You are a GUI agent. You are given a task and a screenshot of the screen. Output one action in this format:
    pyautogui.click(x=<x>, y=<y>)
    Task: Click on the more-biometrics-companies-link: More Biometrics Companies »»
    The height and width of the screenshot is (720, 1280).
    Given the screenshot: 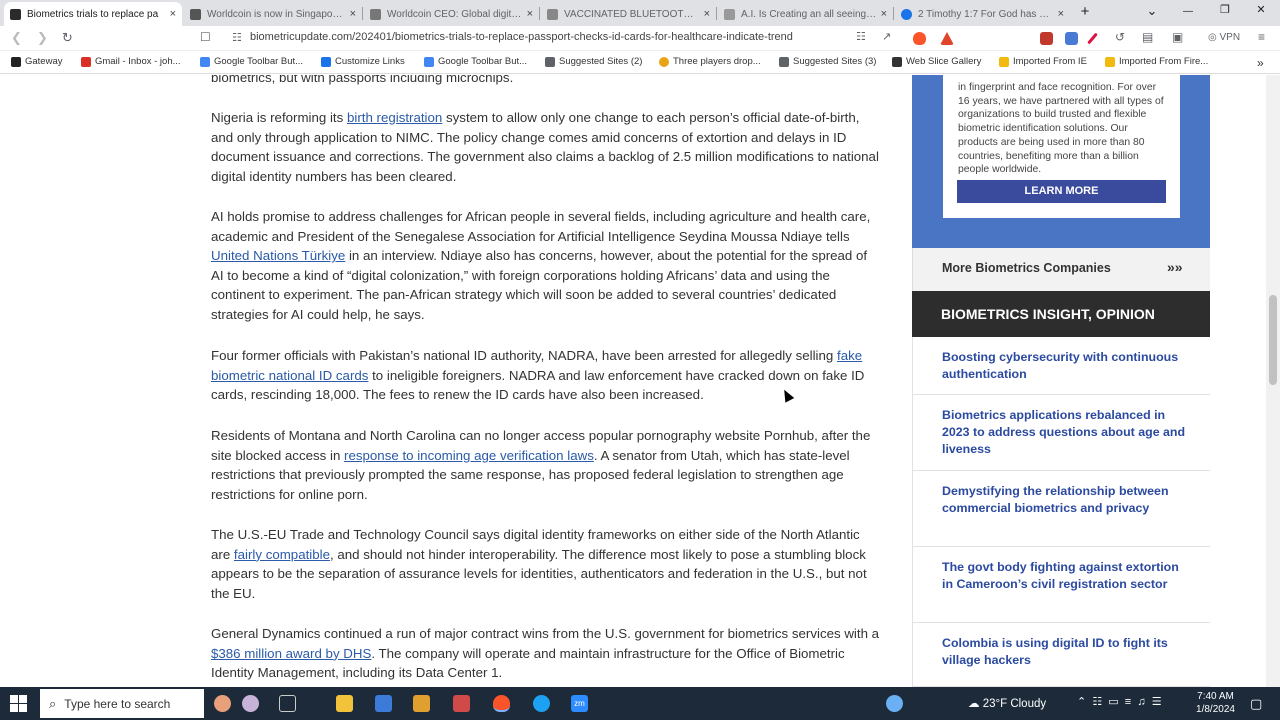 What is the action you would take?
    pyautogui.click(x=1061, y=269)
    